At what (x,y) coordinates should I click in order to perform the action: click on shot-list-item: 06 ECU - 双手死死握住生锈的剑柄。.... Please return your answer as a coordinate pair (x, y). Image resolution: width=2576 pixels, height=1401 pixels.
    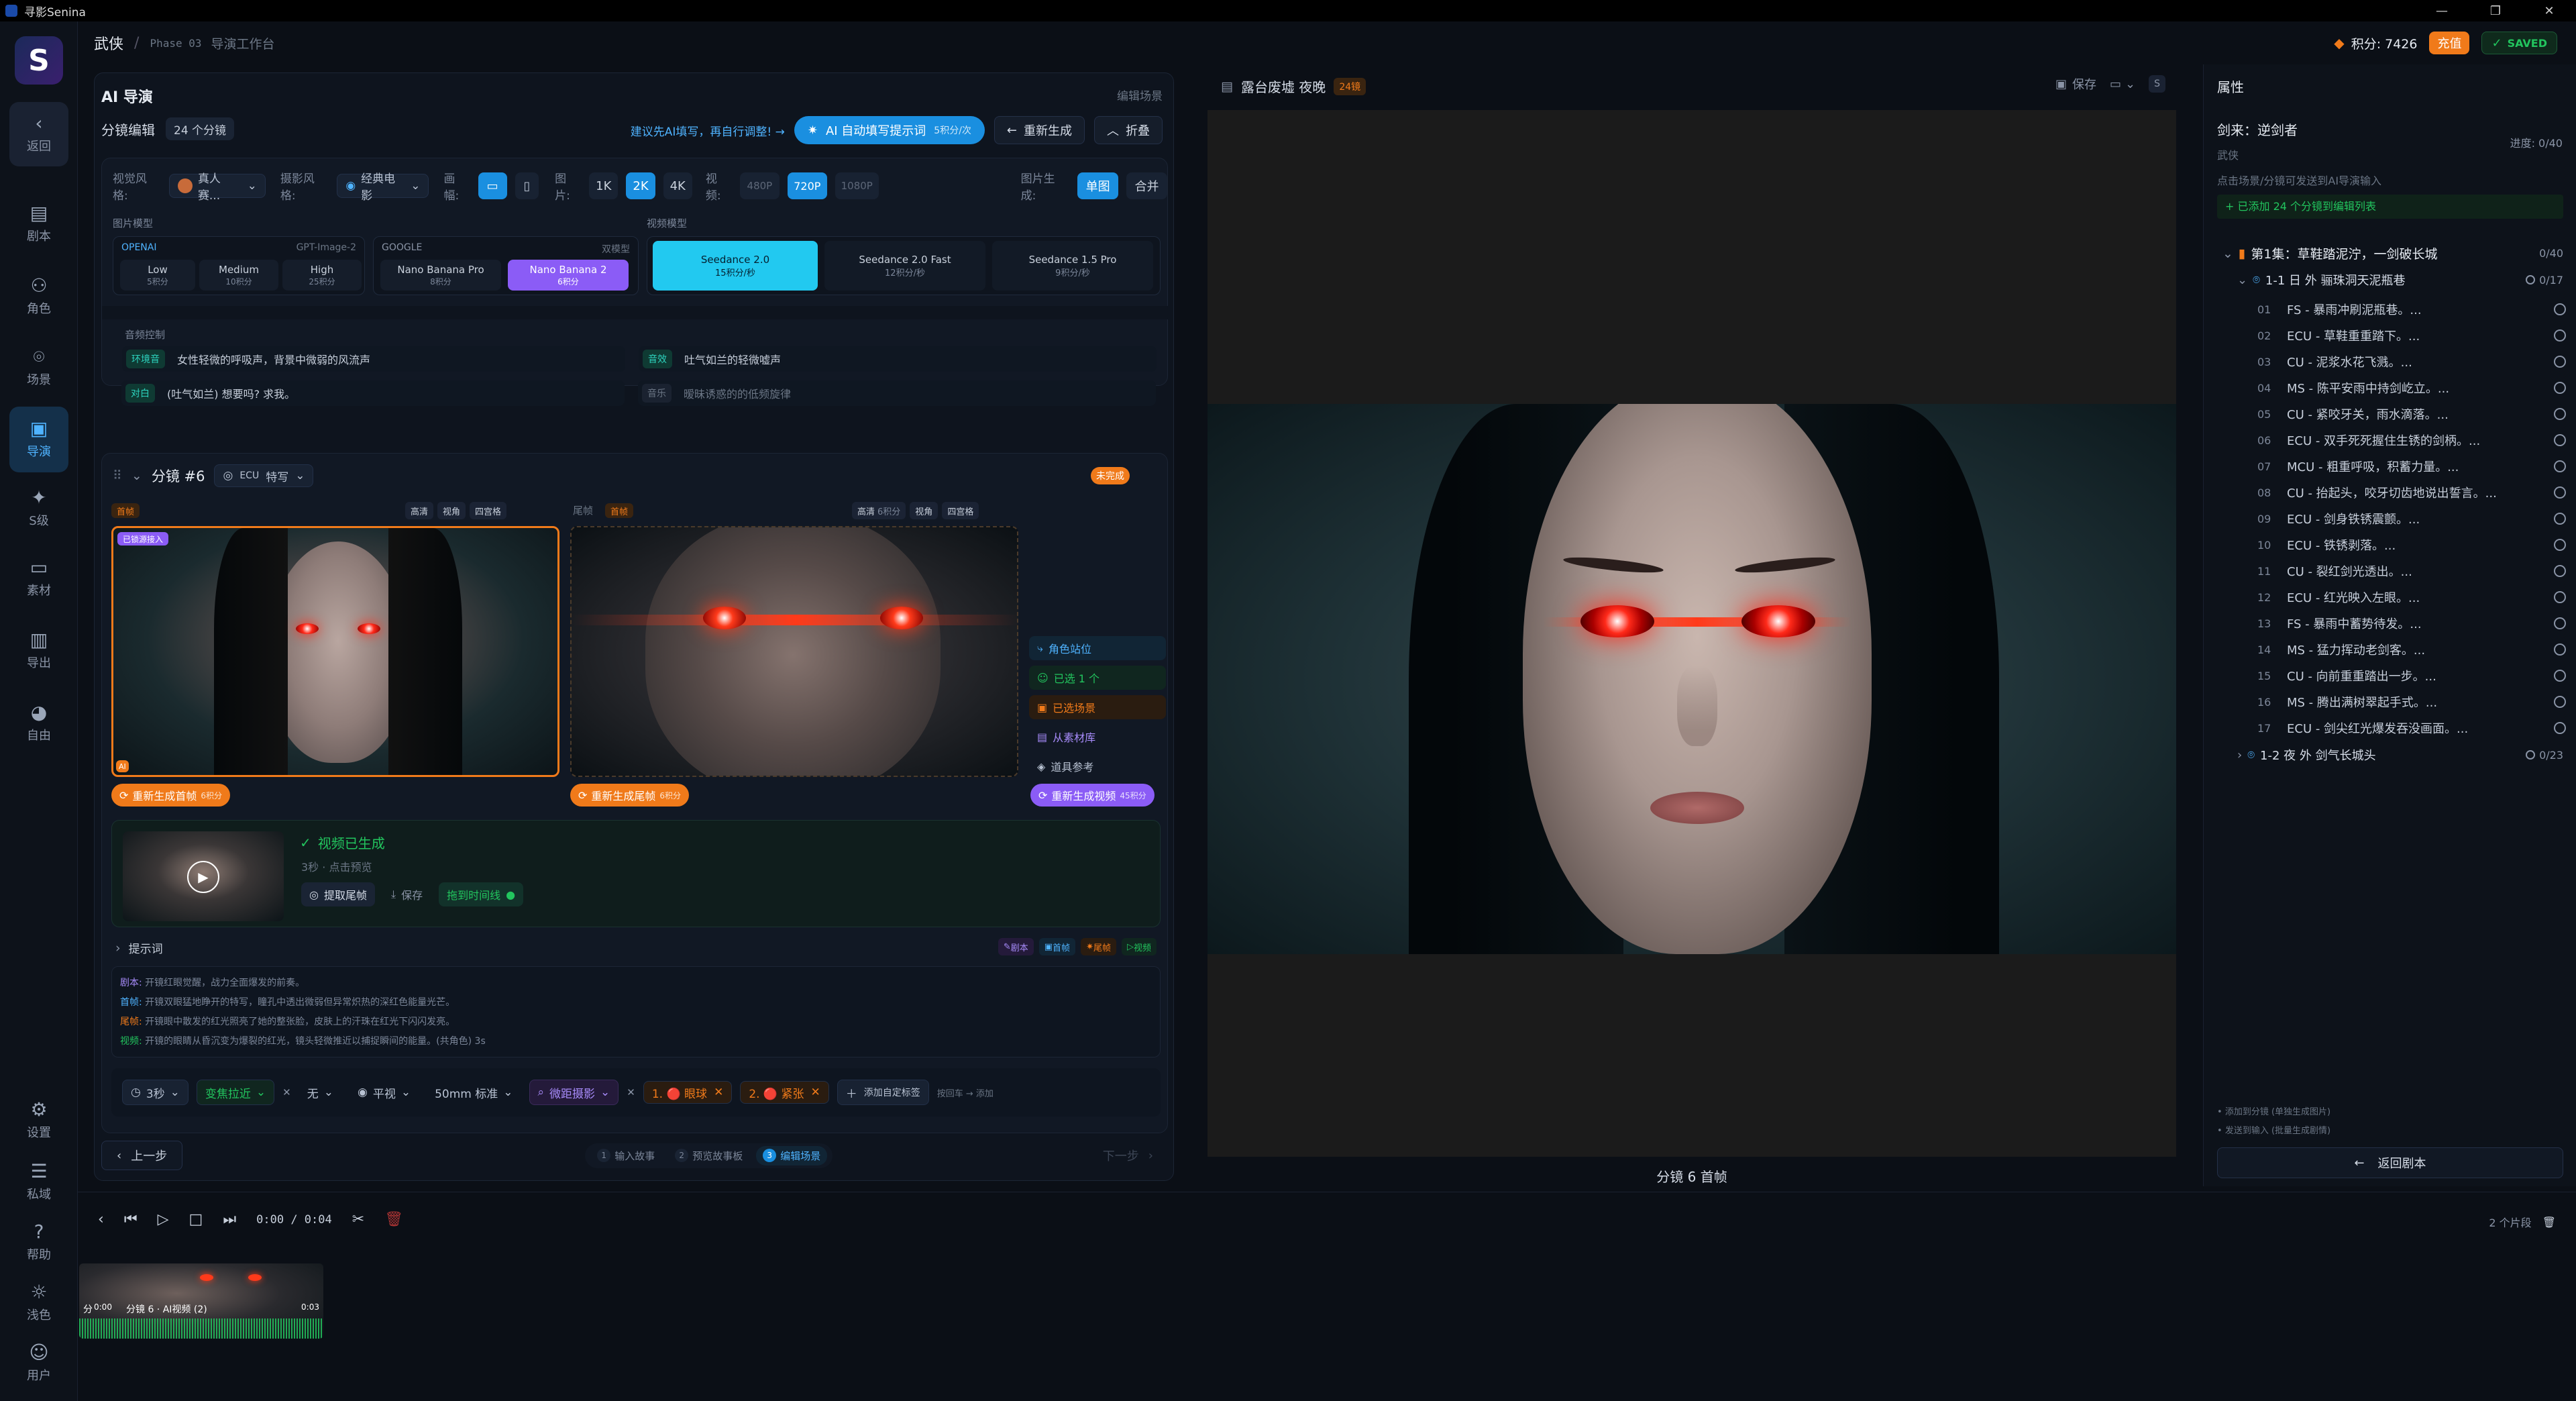
    Looking at the image, I should click on (2411, 440).